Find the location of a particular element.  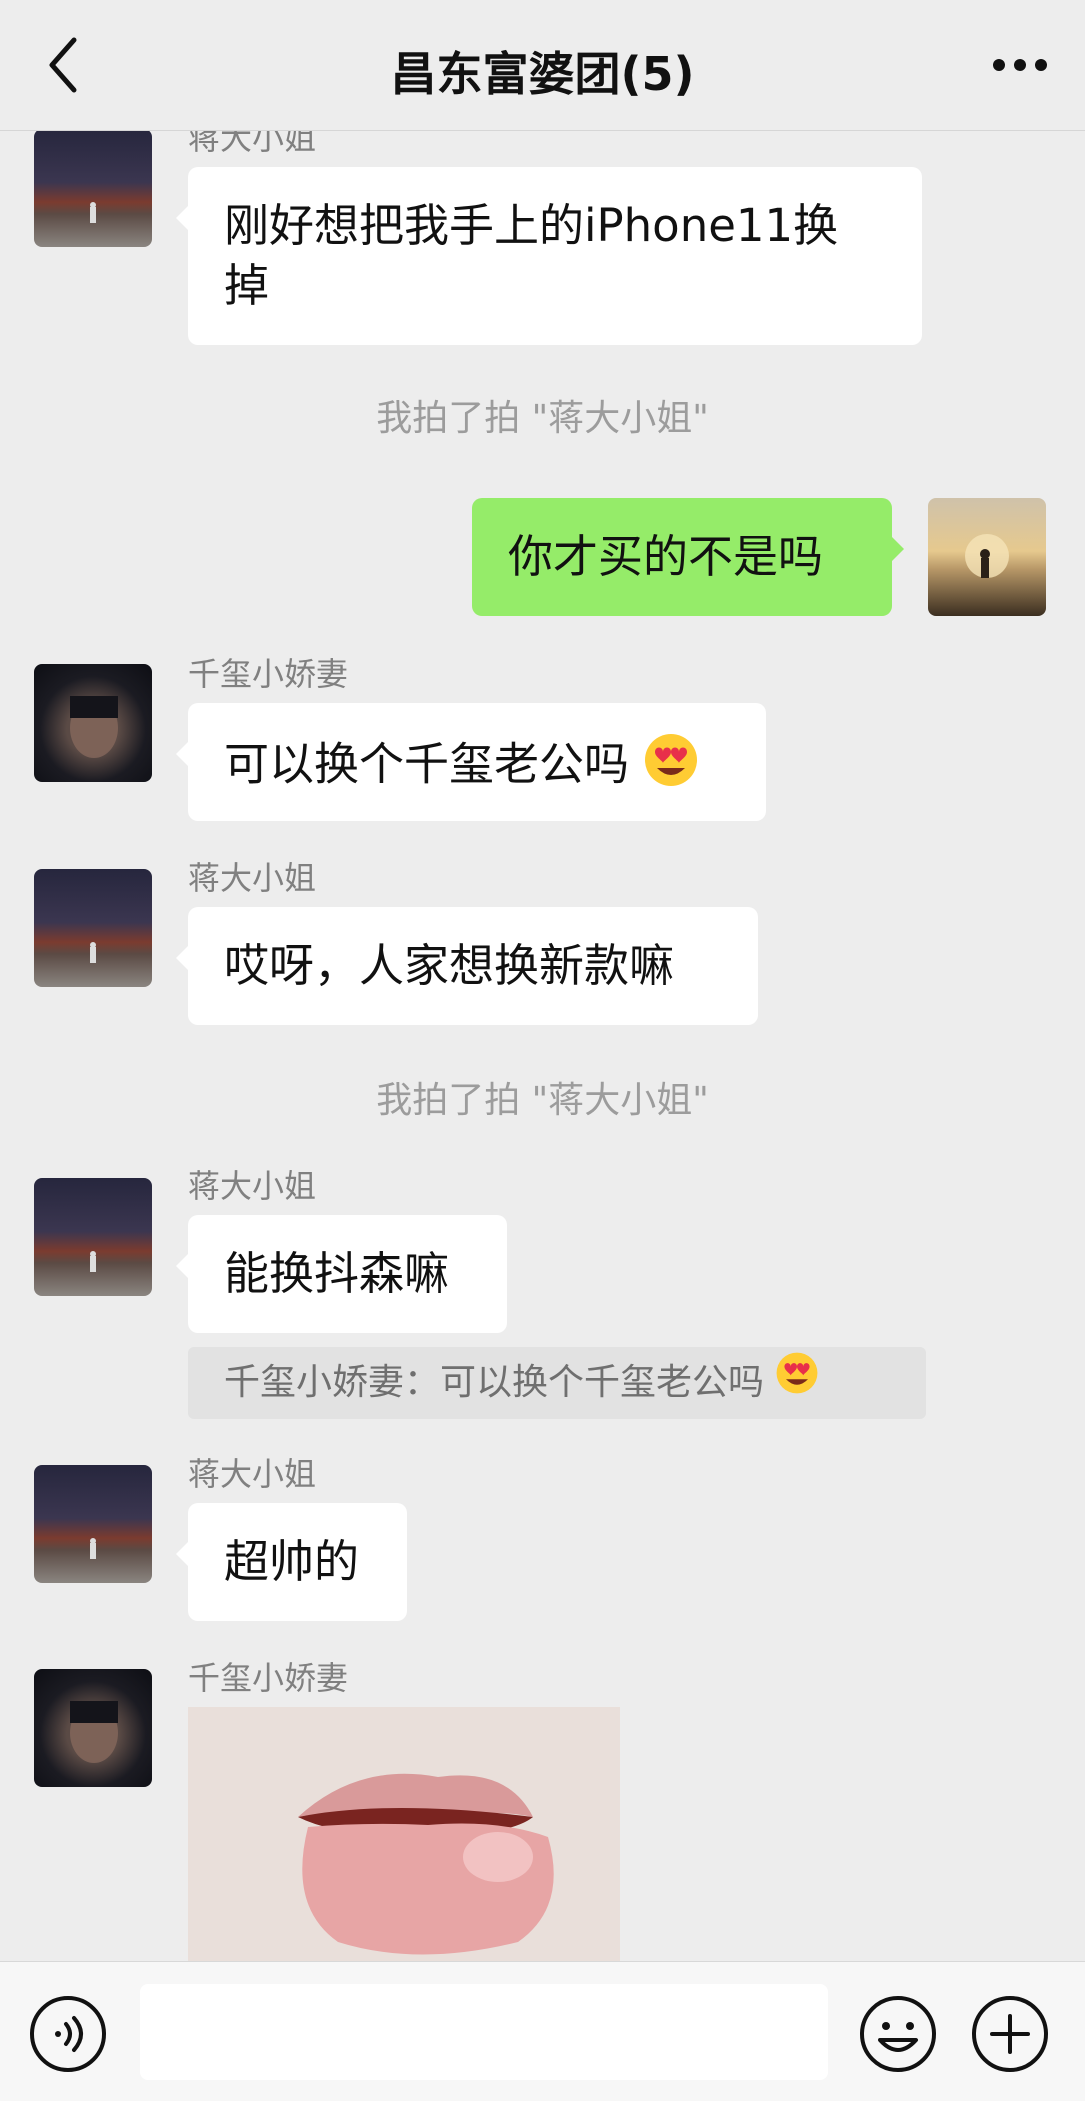

message-input is located at coordinates (484, 2032).